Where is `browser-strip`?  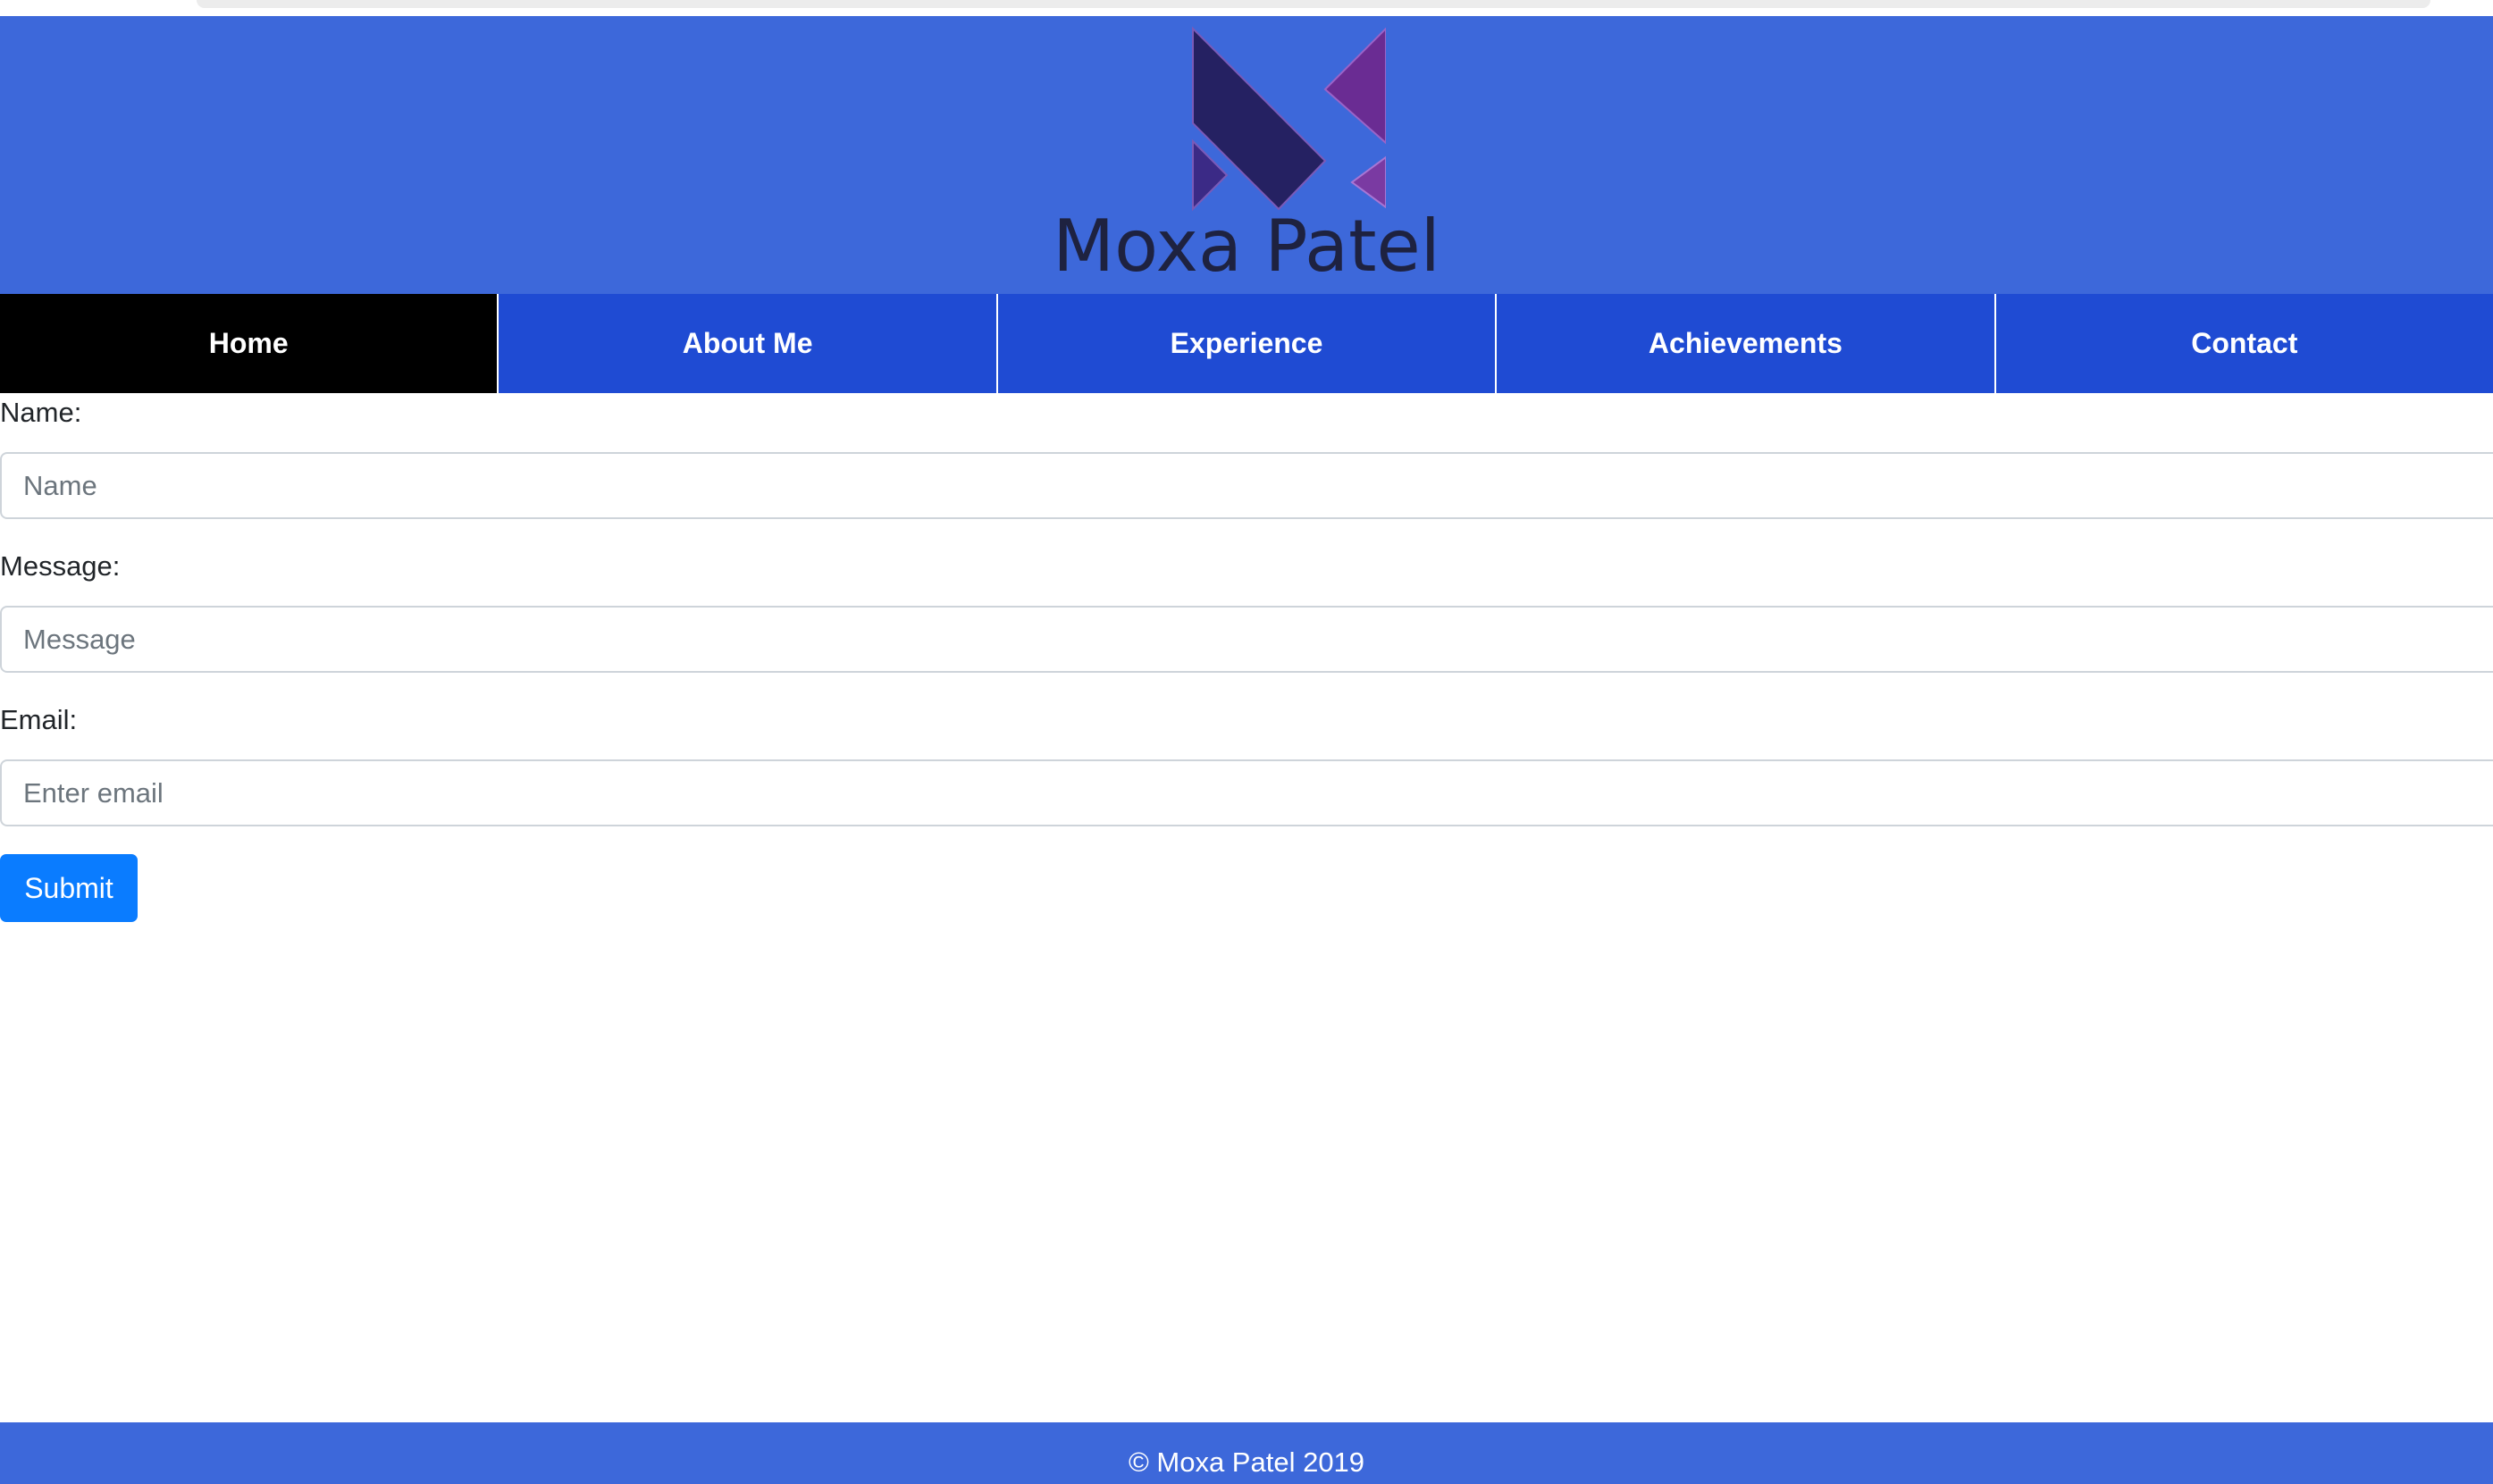
browser-strip is located at coordinates (1246, 8).